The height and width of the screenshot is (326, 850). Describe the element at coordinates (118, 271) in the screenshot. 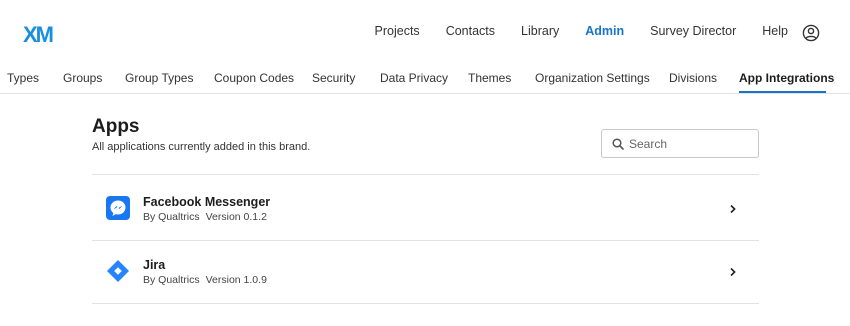

I see `jira-icon` at that location.